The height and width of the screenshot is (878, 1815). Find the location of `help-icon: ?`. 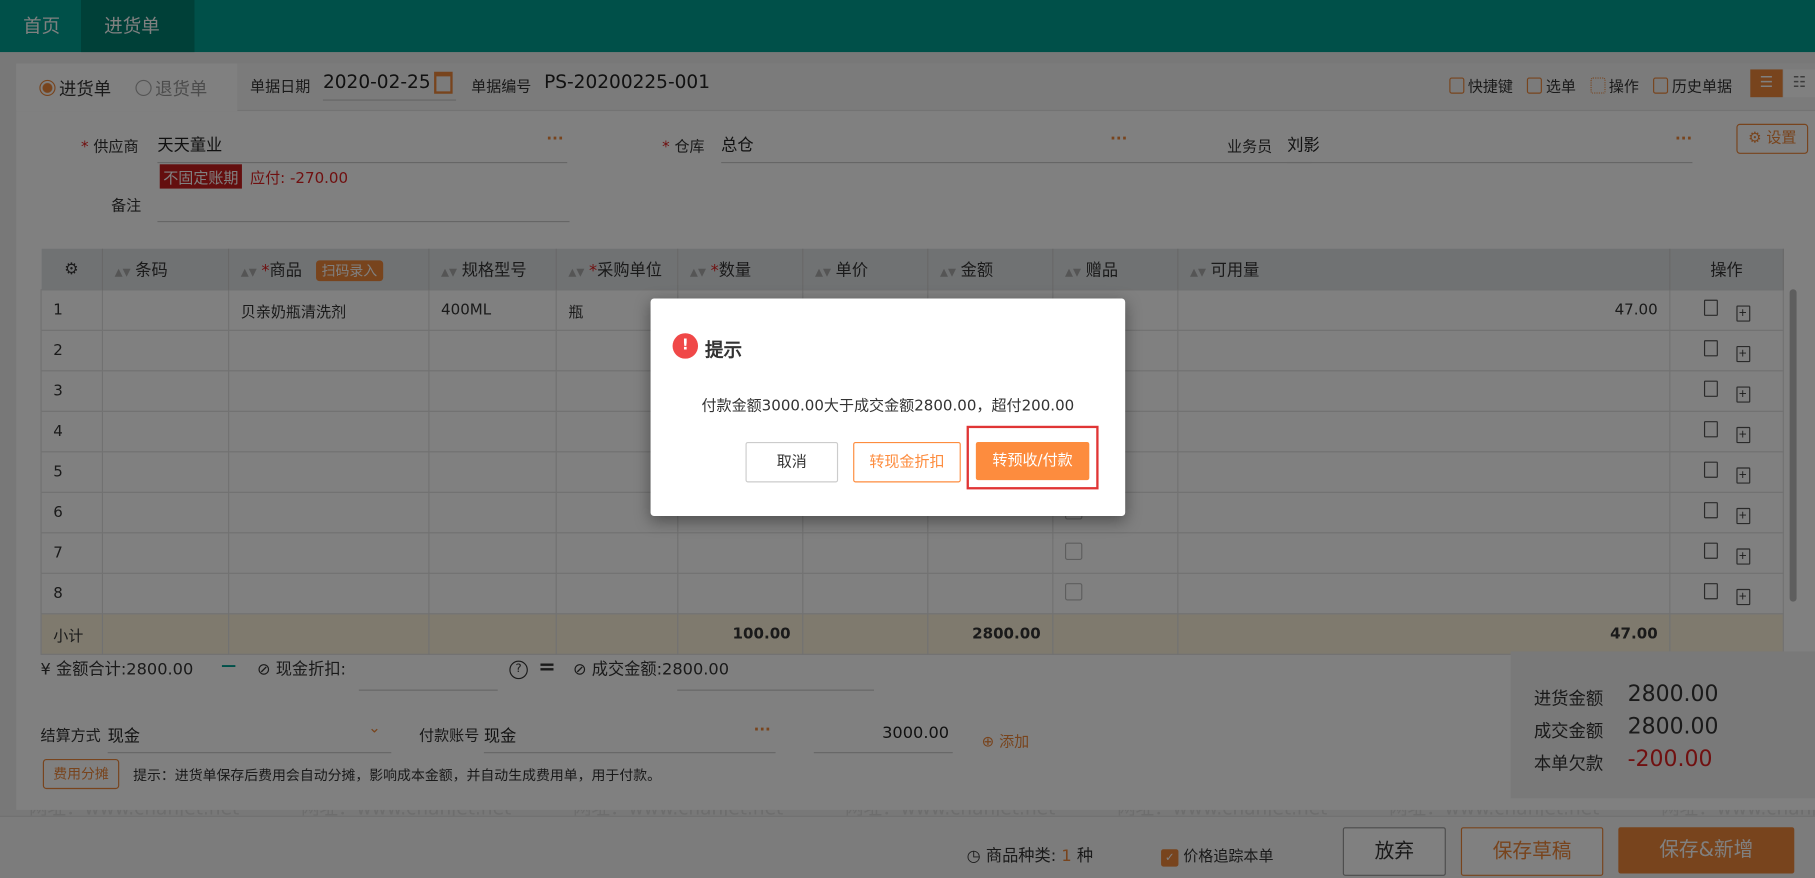

help-icon: ? is located at coordinates (518, 670).